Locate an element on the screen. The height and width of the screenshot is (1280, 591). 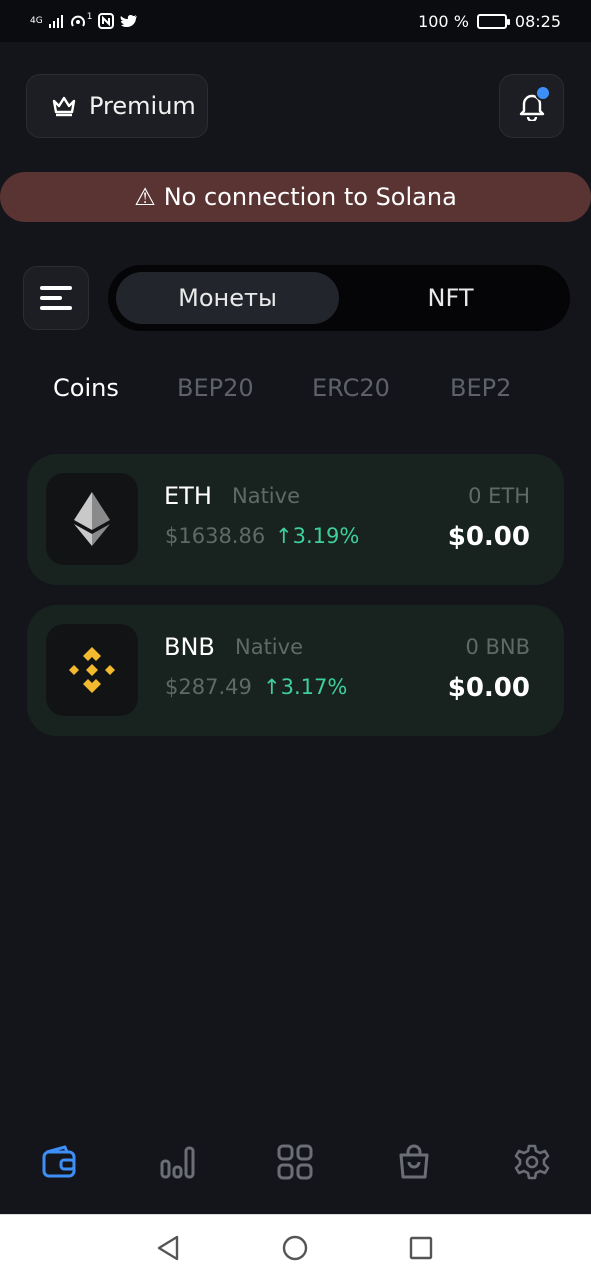
coin-change-value: 3.19% is located at coordinates (326, 536).